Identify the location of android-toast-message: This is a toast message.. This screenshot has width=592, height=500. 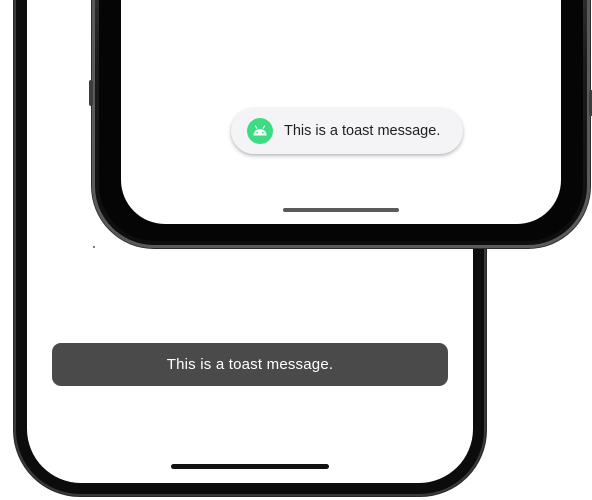
(362, 131).